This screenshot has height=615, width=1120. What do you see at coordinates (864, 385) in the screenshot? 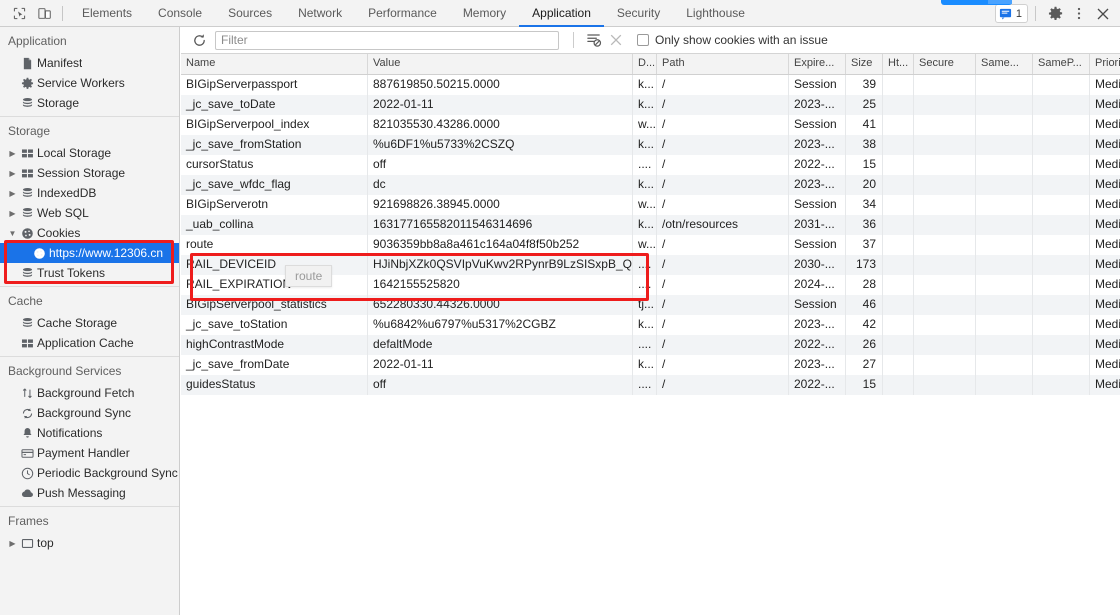
I see `cell-size: 15` at bounding box center [864, 385].